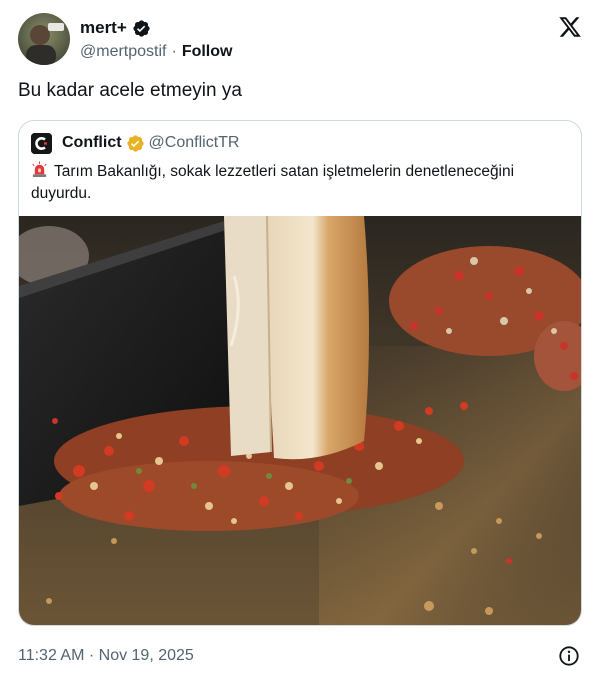  Describe the element at coordinates (106, 655) in the screenshot. I see `tweet-timestamp: 11:32 AM · Nov 19, 2025` at that location.